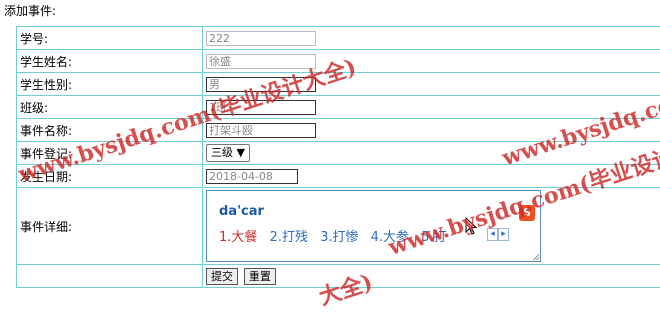 The width and height of the screenshot is (660, 312). Describe the element at coordinates (338, 61) in the screenshot. I see `row-student-name: 学生姓名:` at that location.